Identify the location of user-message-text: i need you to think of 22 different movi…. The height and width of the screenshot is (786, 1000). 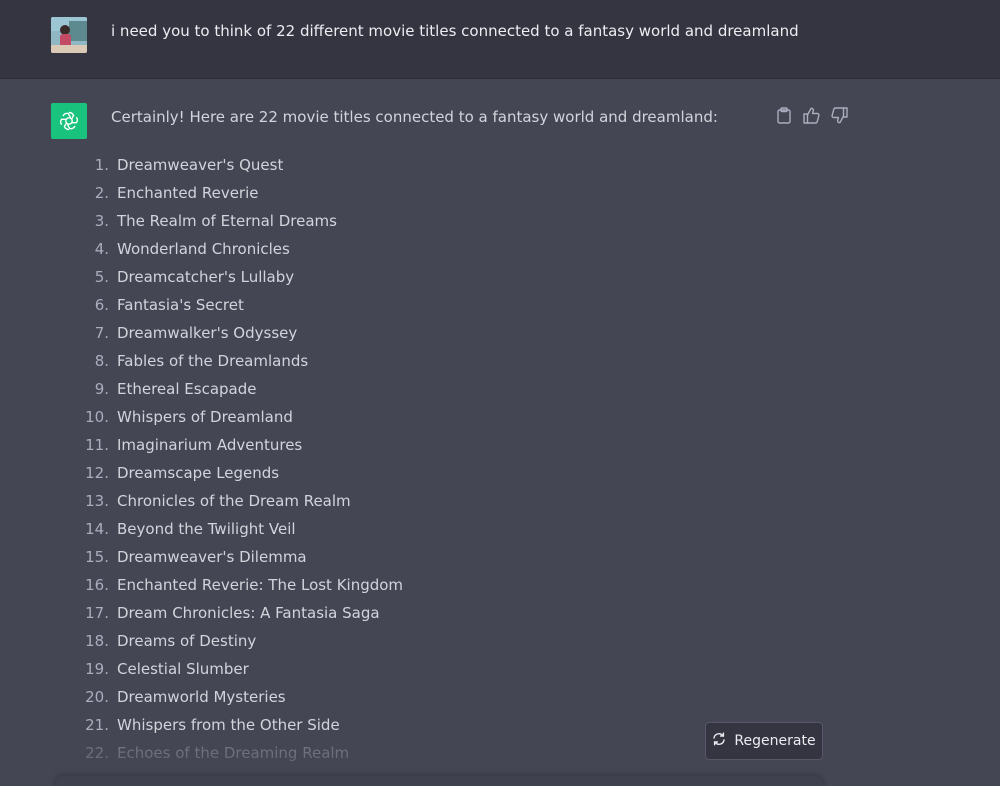
(455, 31).